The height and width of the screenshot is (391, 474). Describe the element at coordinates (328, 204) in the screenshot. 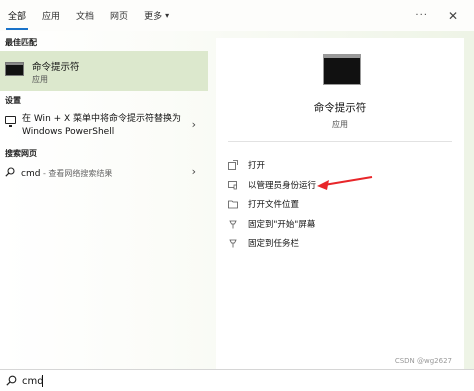

I see `action-open-file-location: 打开文件位置` at that location.